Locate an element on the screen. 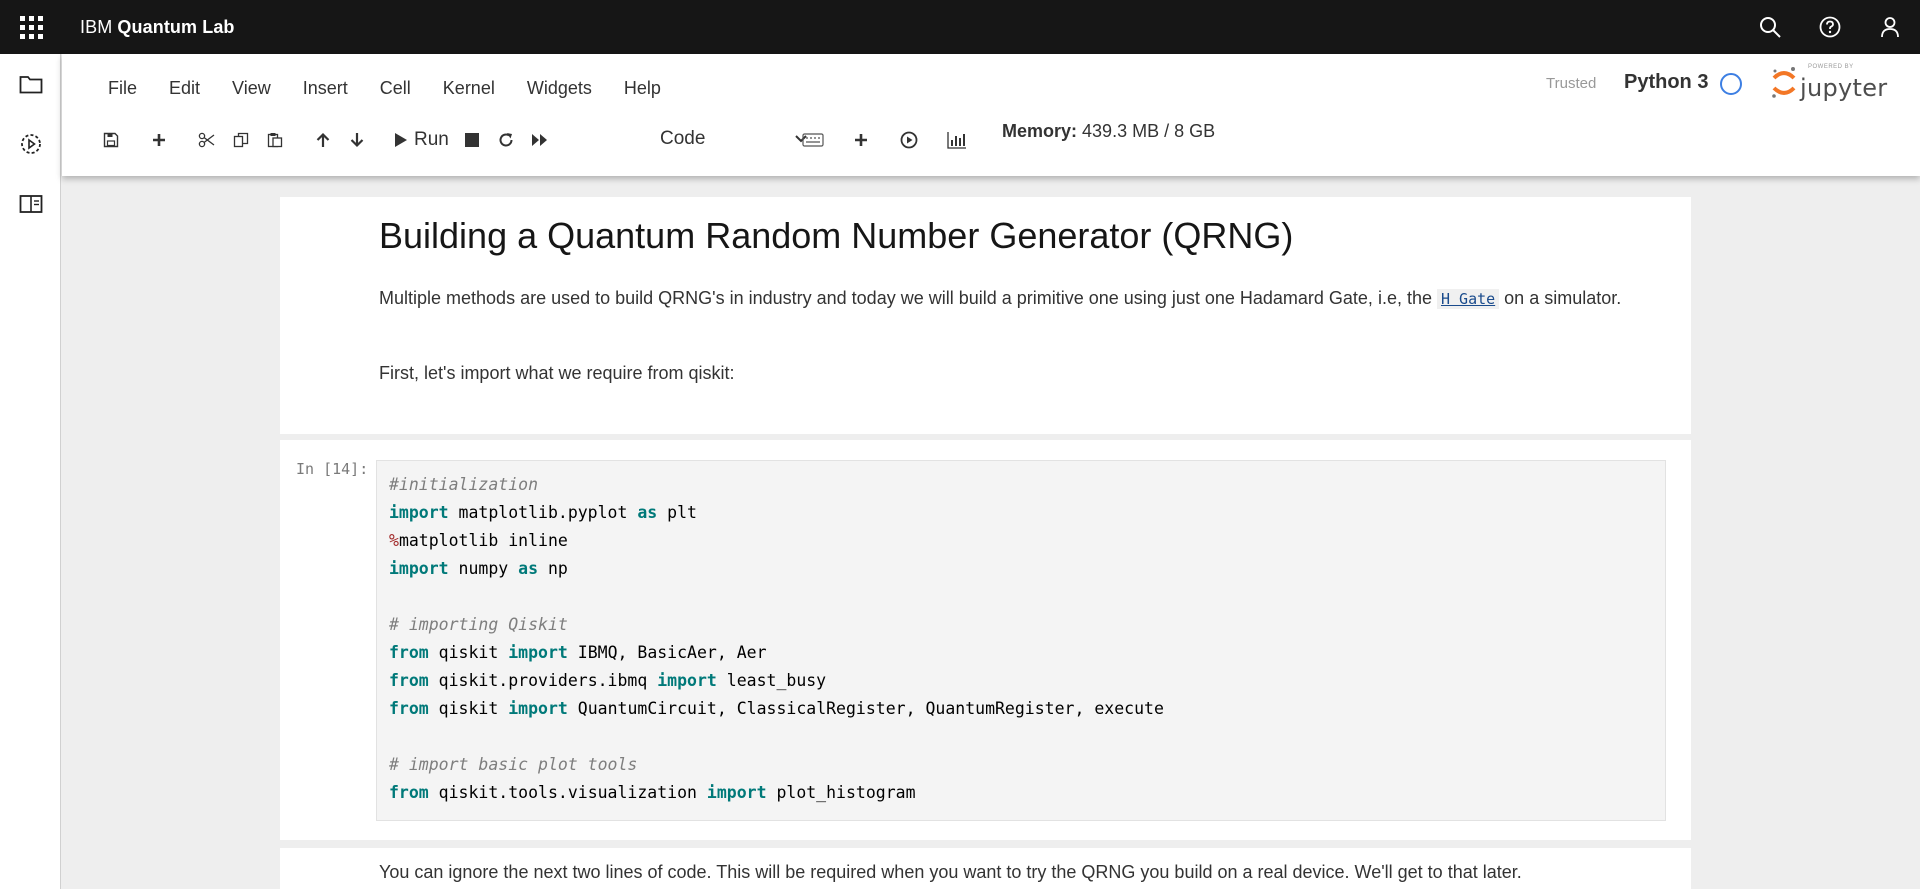 This screenshot has height=889, width=1920. play-circle-button is located at coordinates (909, 140).